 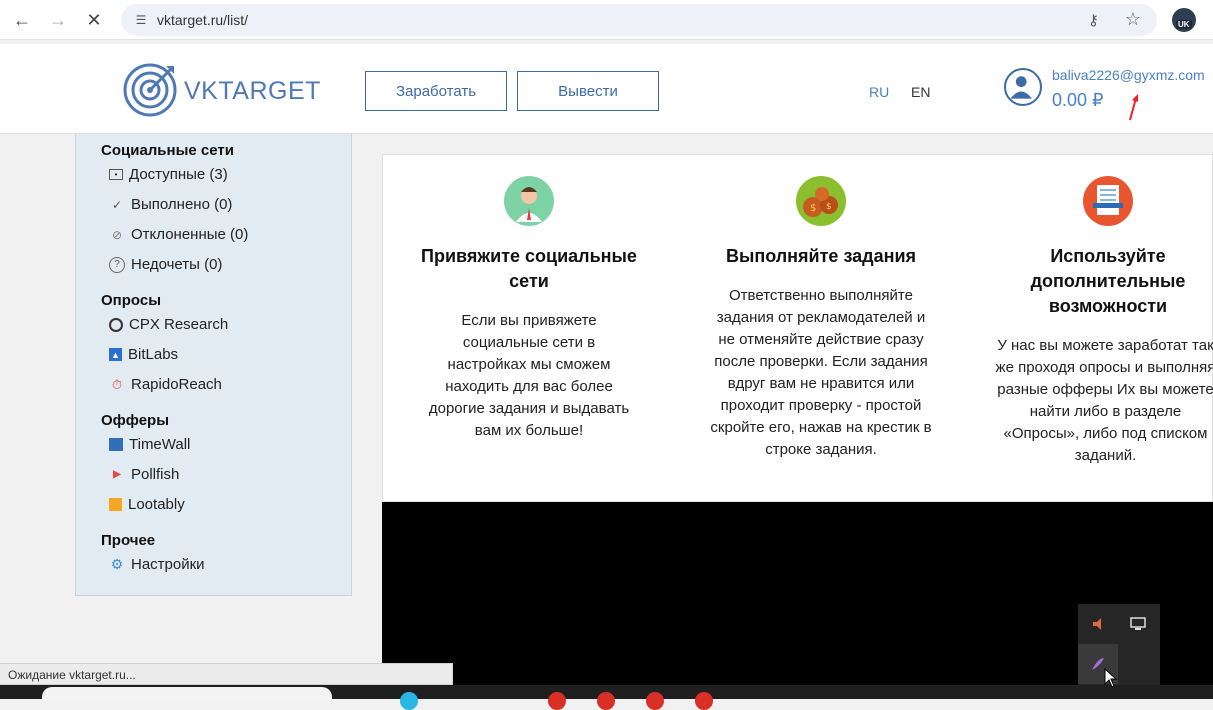 What do you see at coordinates (116, 174) in the screenshot?
I see `monitor-icon: •` at bounding box center [116, 174].